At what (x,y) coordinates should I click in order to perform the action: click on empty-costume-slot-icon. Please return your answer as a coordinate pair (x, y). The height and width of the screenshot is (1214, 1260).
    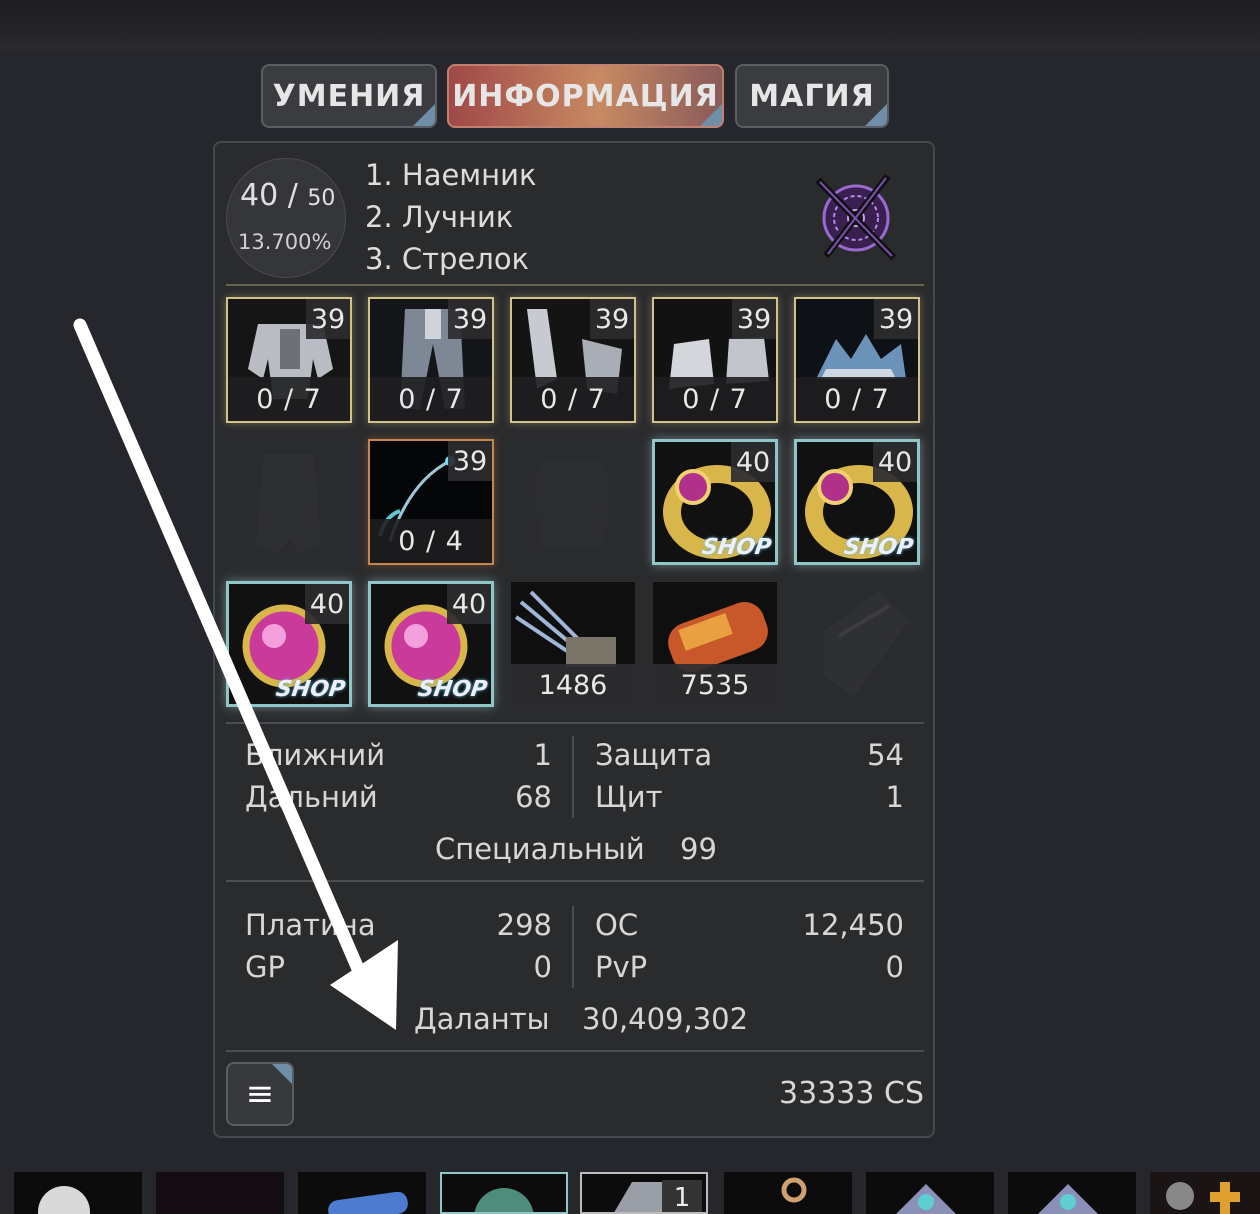
    Looking at the image, I should click on (572, 504).